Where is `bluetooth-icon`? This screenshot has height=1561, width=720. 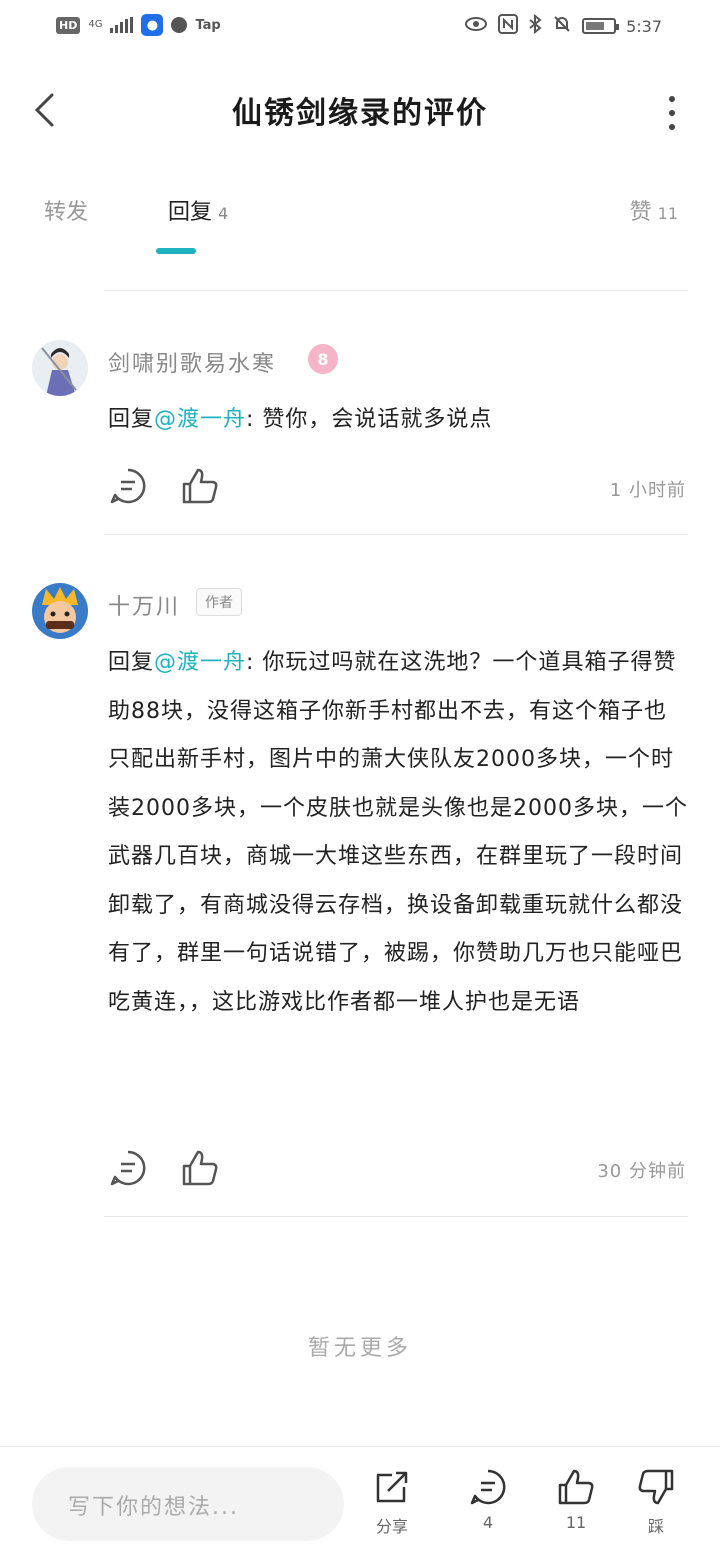 bluetooth-icon is located at coordinates (535, 25).